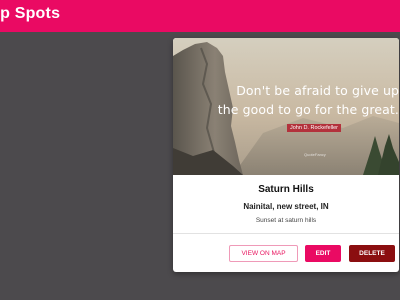  I want to click on image-watermark: QuoteFancy, so click(315, 154).